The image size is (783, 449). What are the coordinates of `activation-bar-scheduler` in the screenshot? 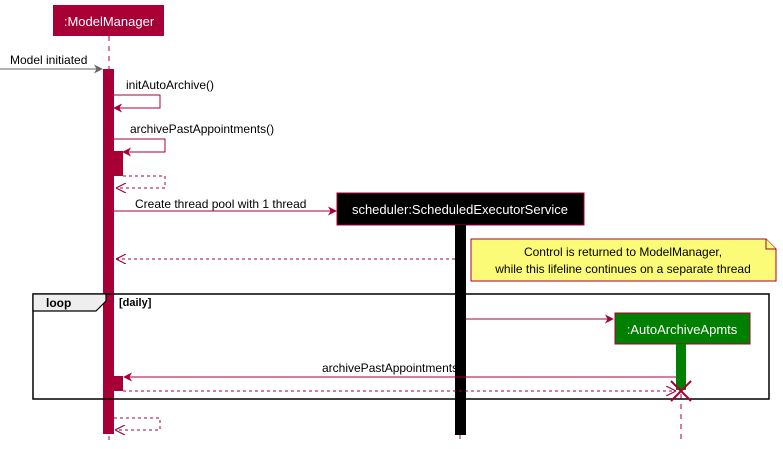 It's located at (460, 330).